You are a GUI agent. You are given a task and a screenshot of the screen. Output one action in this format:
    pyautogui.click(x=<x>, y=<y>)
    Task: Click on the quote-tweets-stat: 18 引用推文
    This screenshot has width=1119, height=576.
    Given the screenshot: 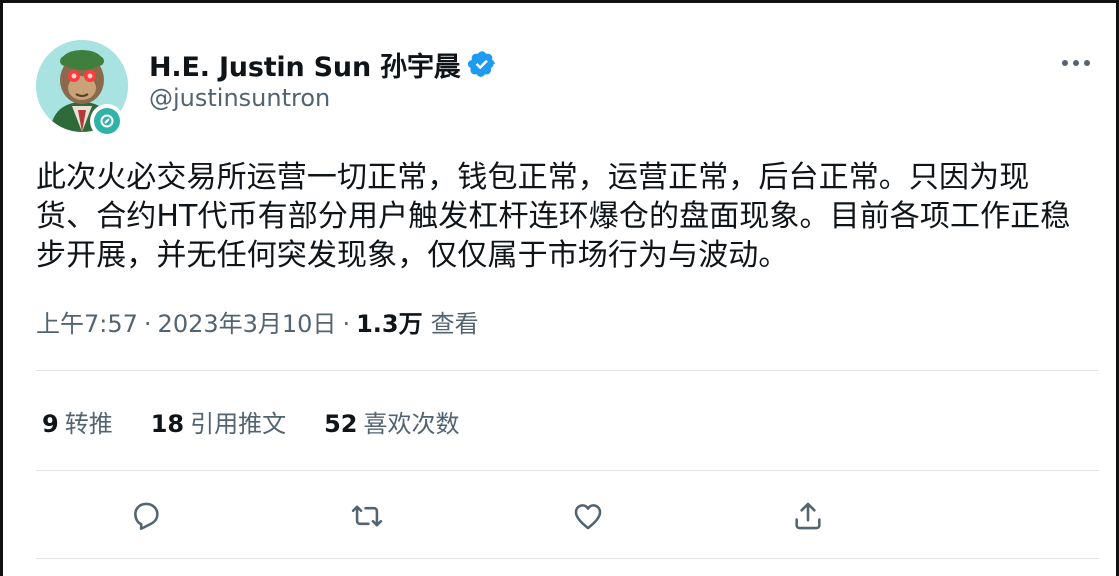 What is the action you would take?
    pyautogui.click(x=218, y=421)
    